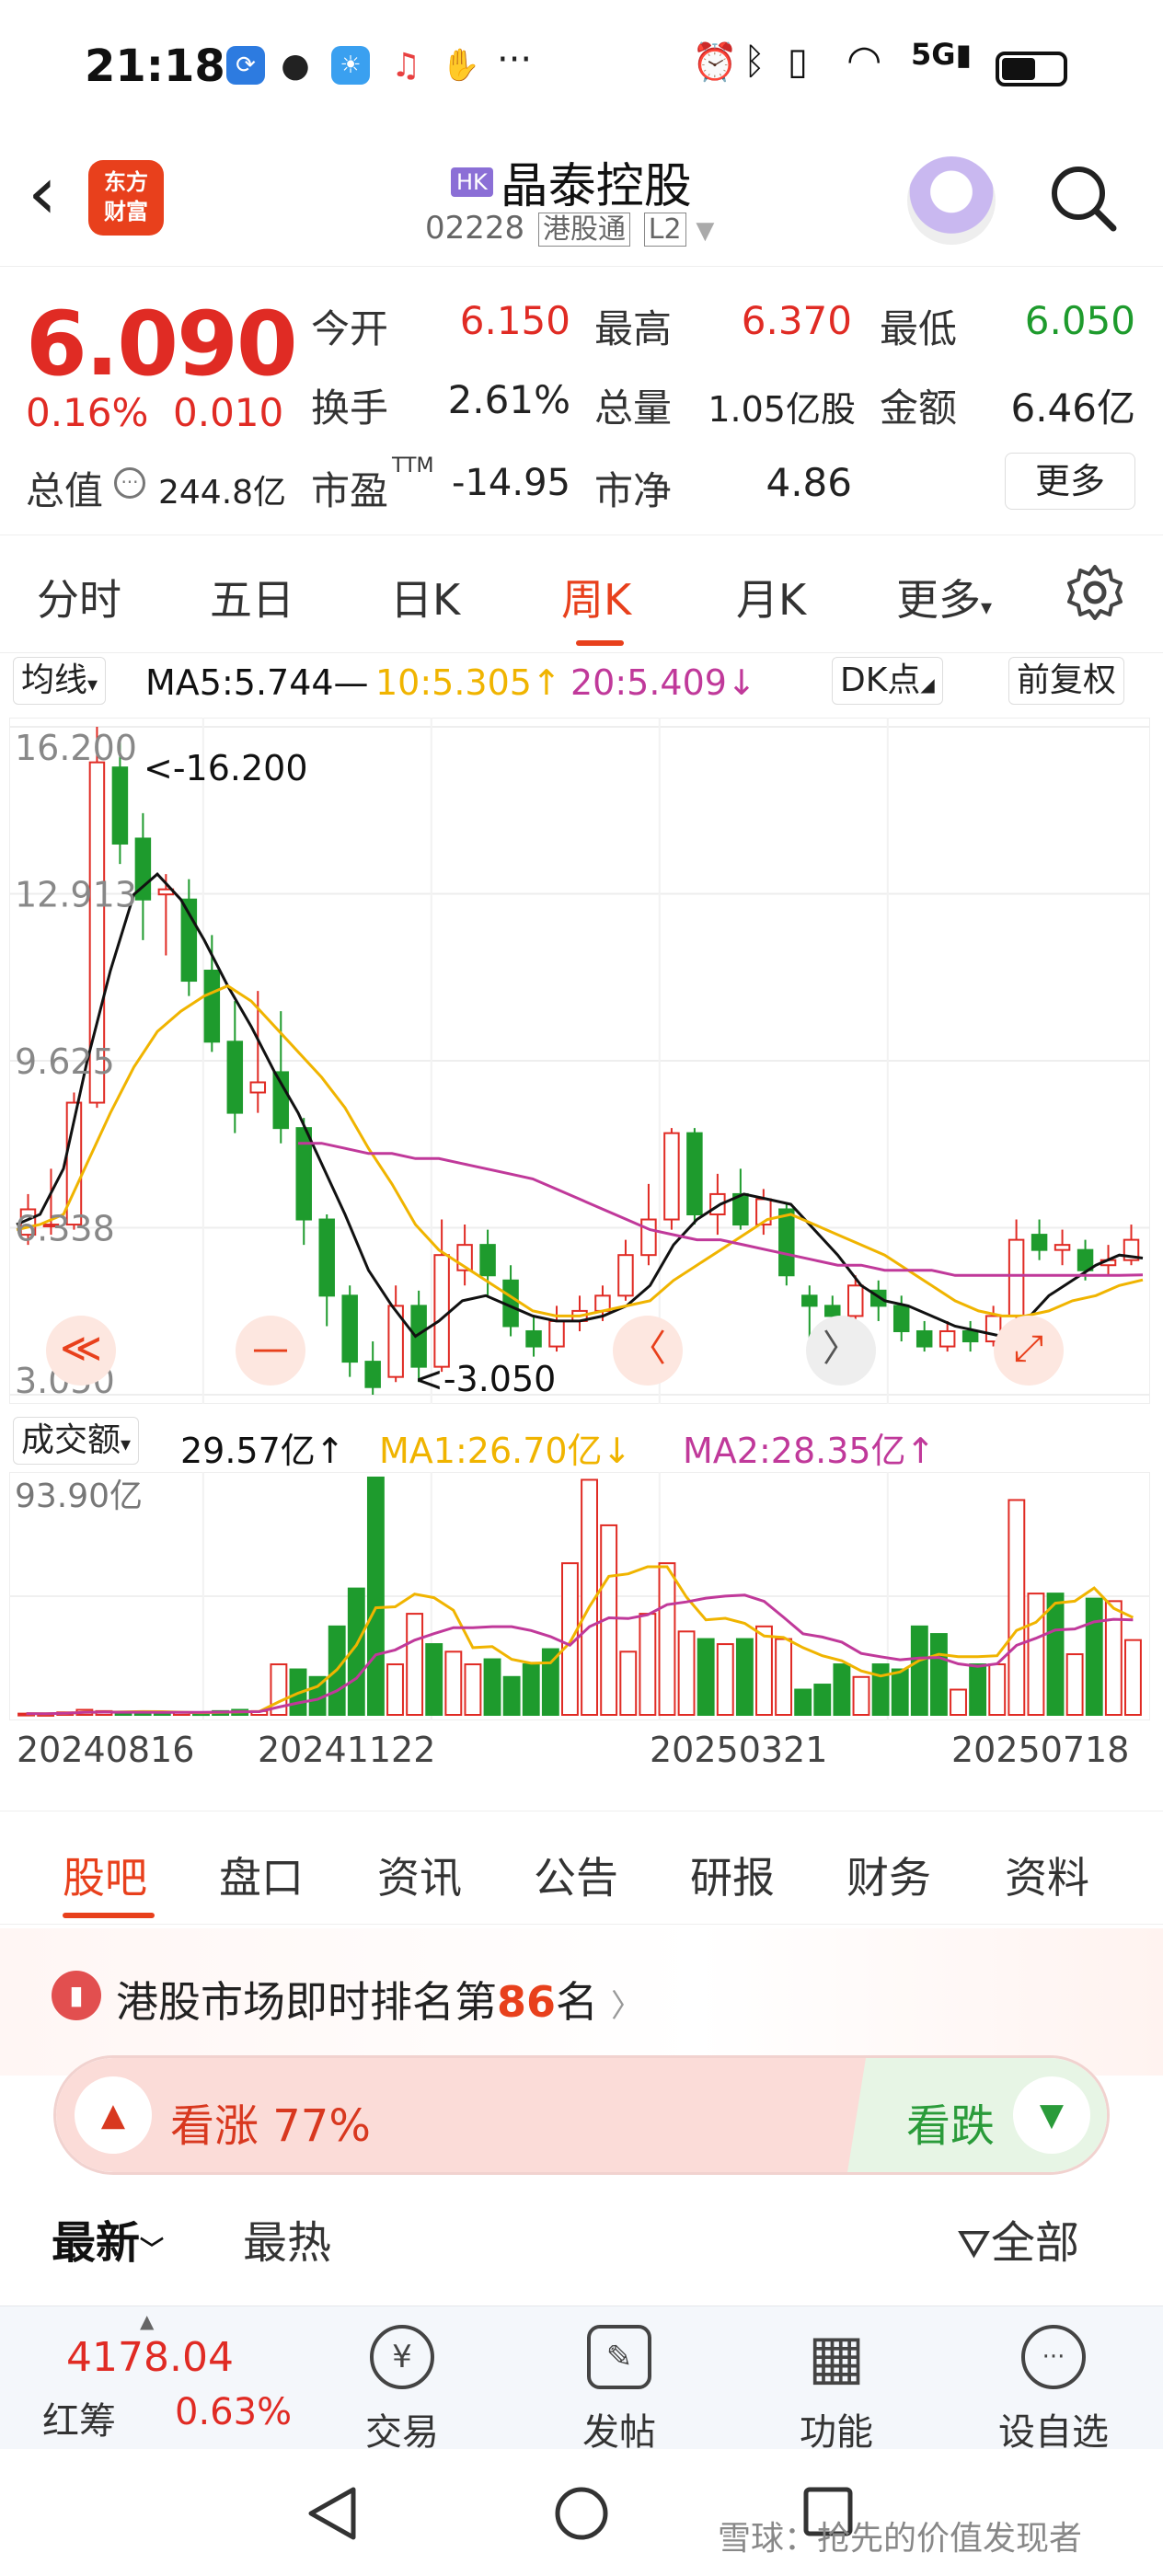 This screenshot has height=2576, width=1163. What do you see at coordinates (1083, 198) in the screenshot?
I see `search-icon` at bounding box center [1083, 198].